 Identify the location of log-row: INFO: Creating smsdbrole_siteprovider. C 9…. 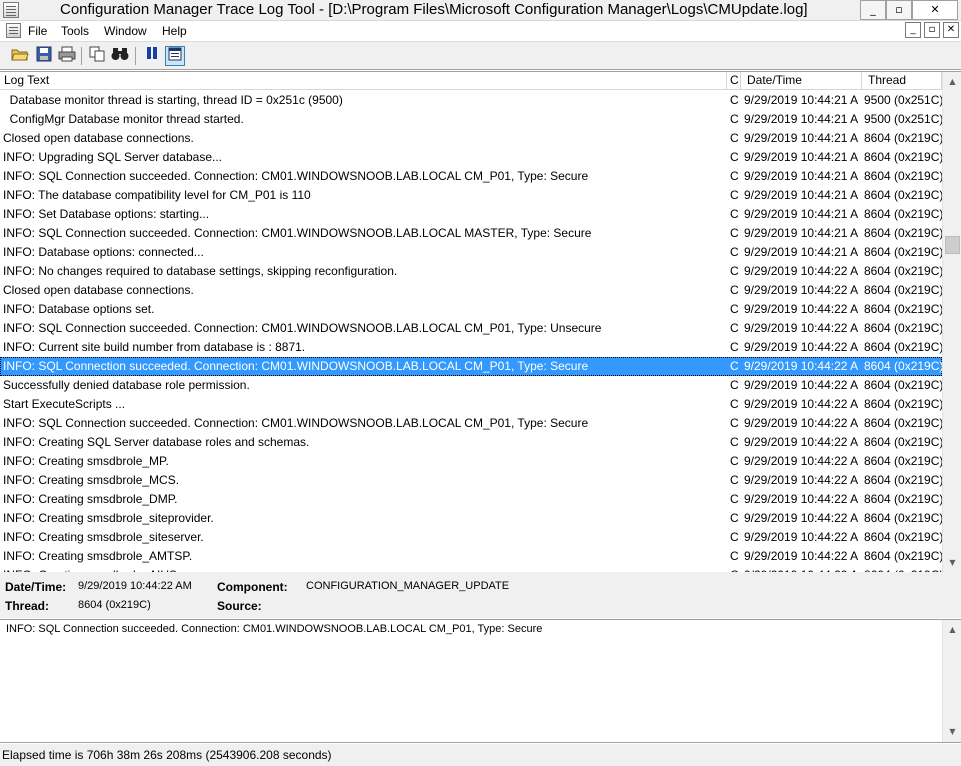
(471, 518).